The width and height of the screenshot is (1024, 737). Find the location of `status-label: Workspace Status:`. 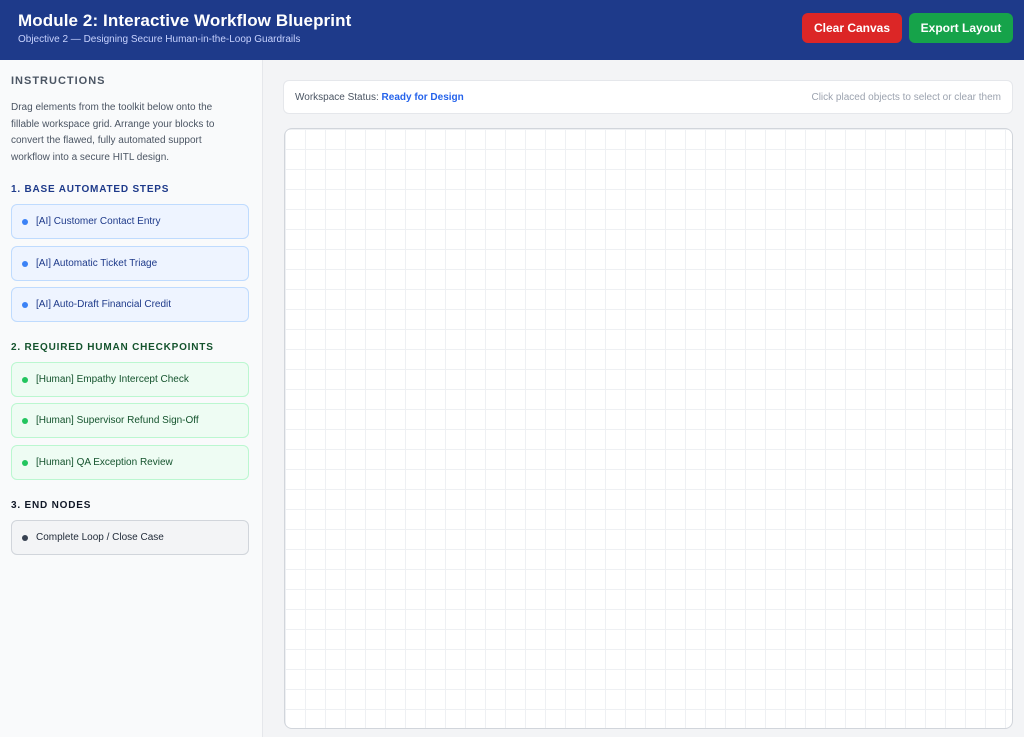

status-label: Workspace Status: is located at coordinates (337, 97).